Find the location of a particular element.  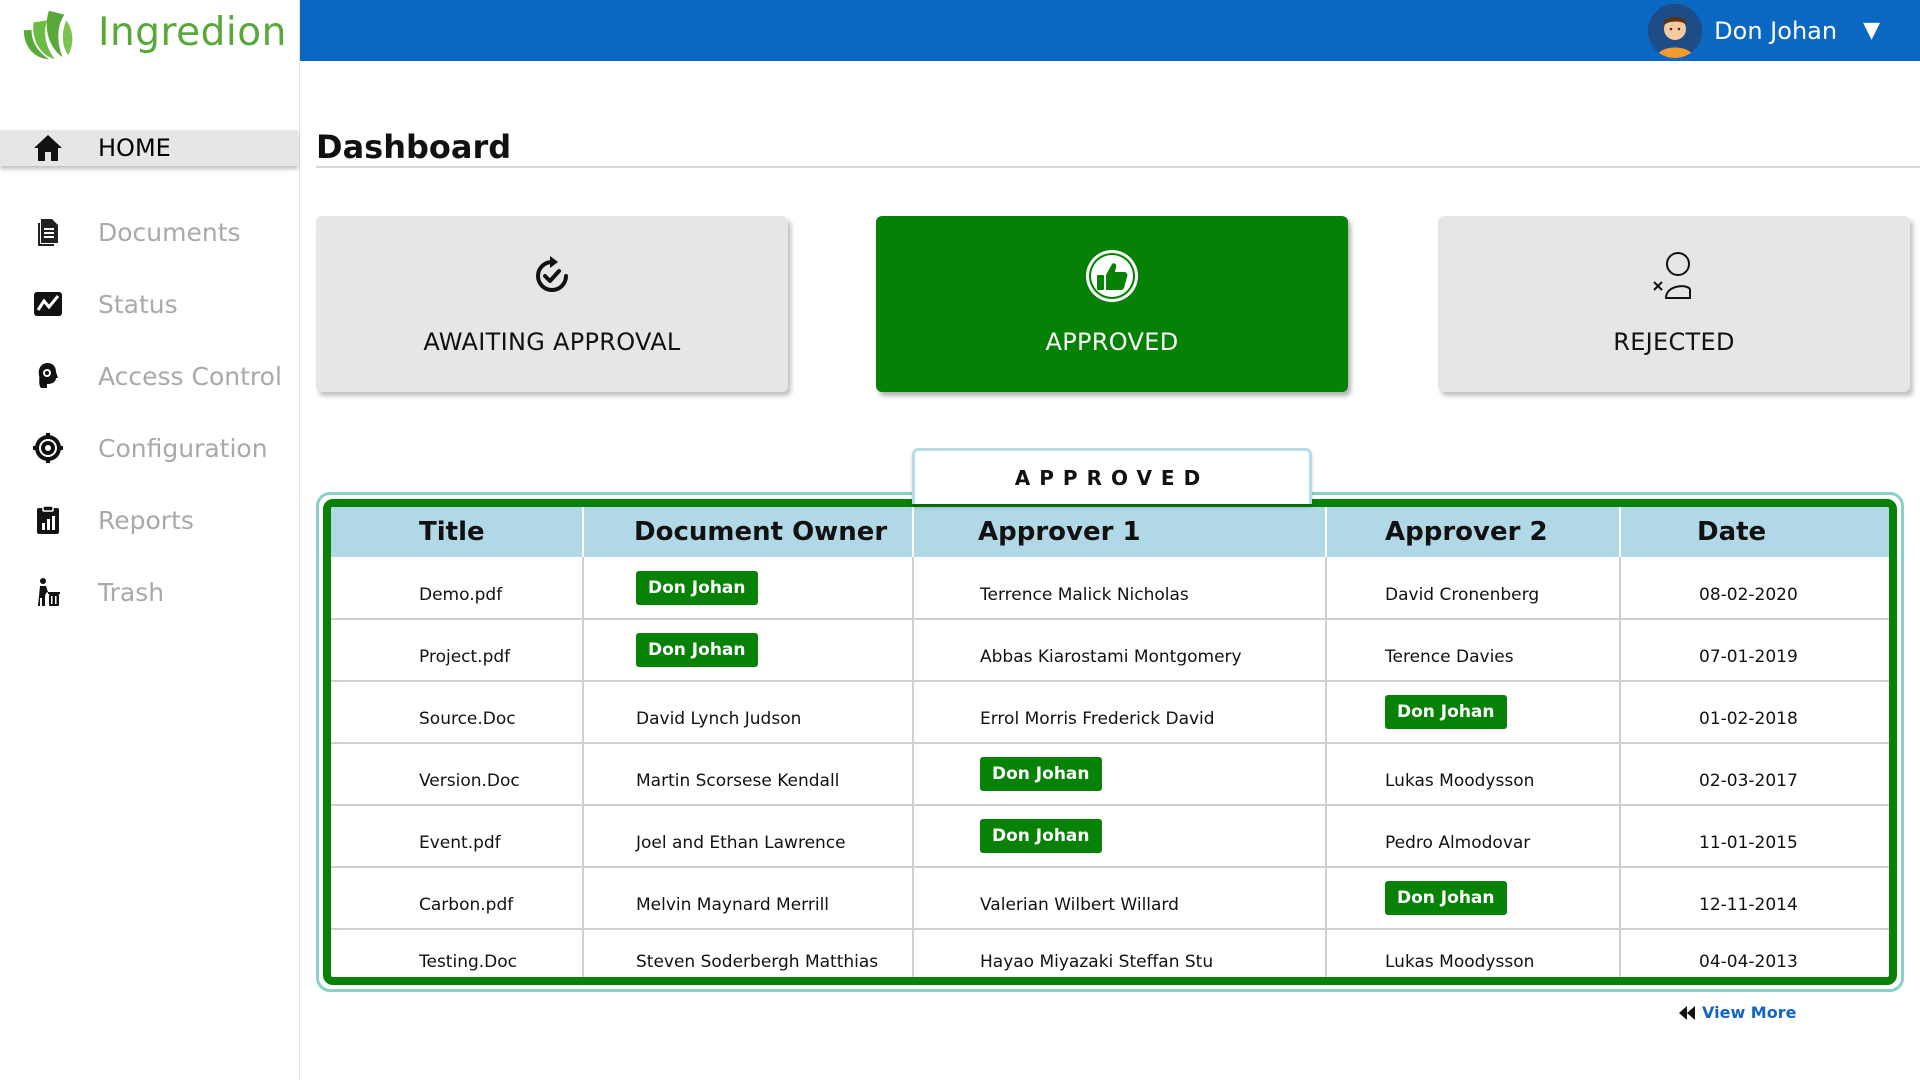

approved-card: APPROVED is located at coordinates (1112, 304).